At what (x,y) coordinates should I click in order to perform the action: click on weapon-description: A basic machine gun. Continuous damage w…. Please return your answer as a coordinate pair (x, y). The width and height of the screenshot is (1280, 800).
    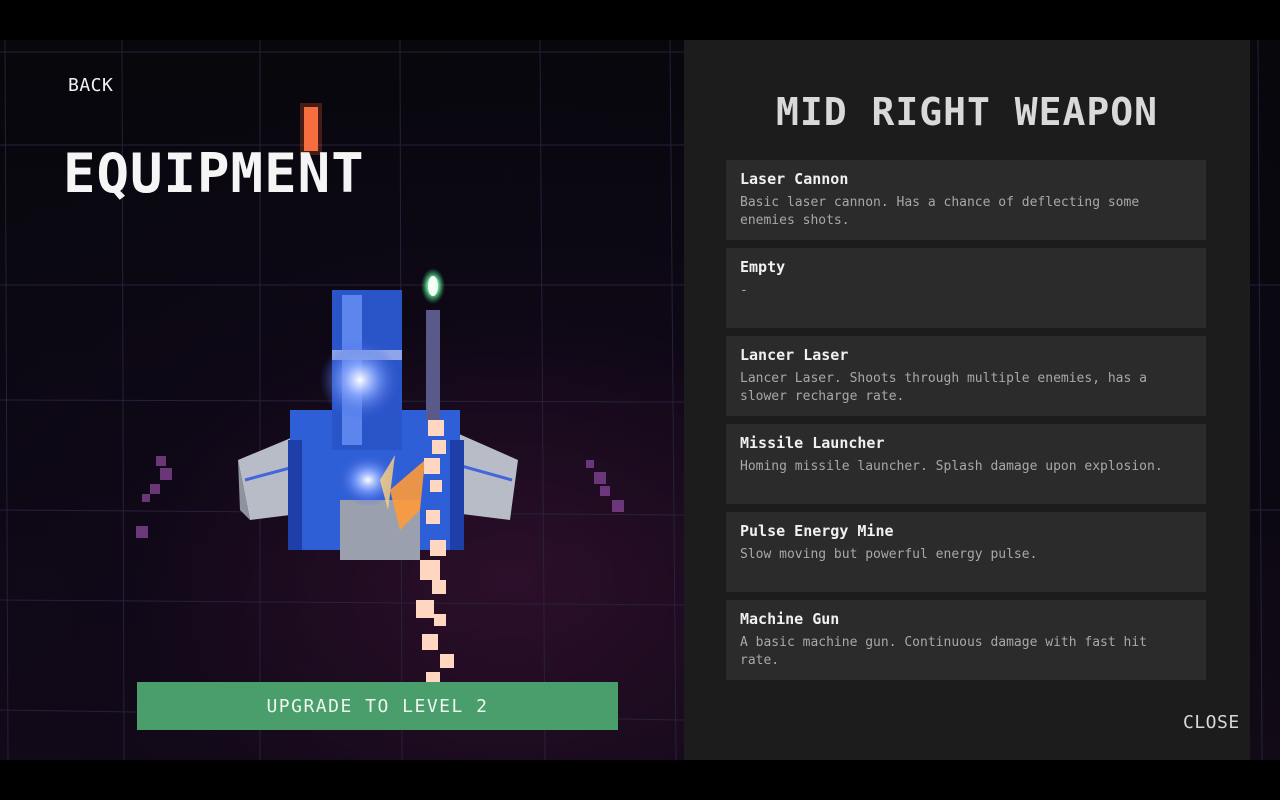
    Looking at the image, I should click on (943, 651).